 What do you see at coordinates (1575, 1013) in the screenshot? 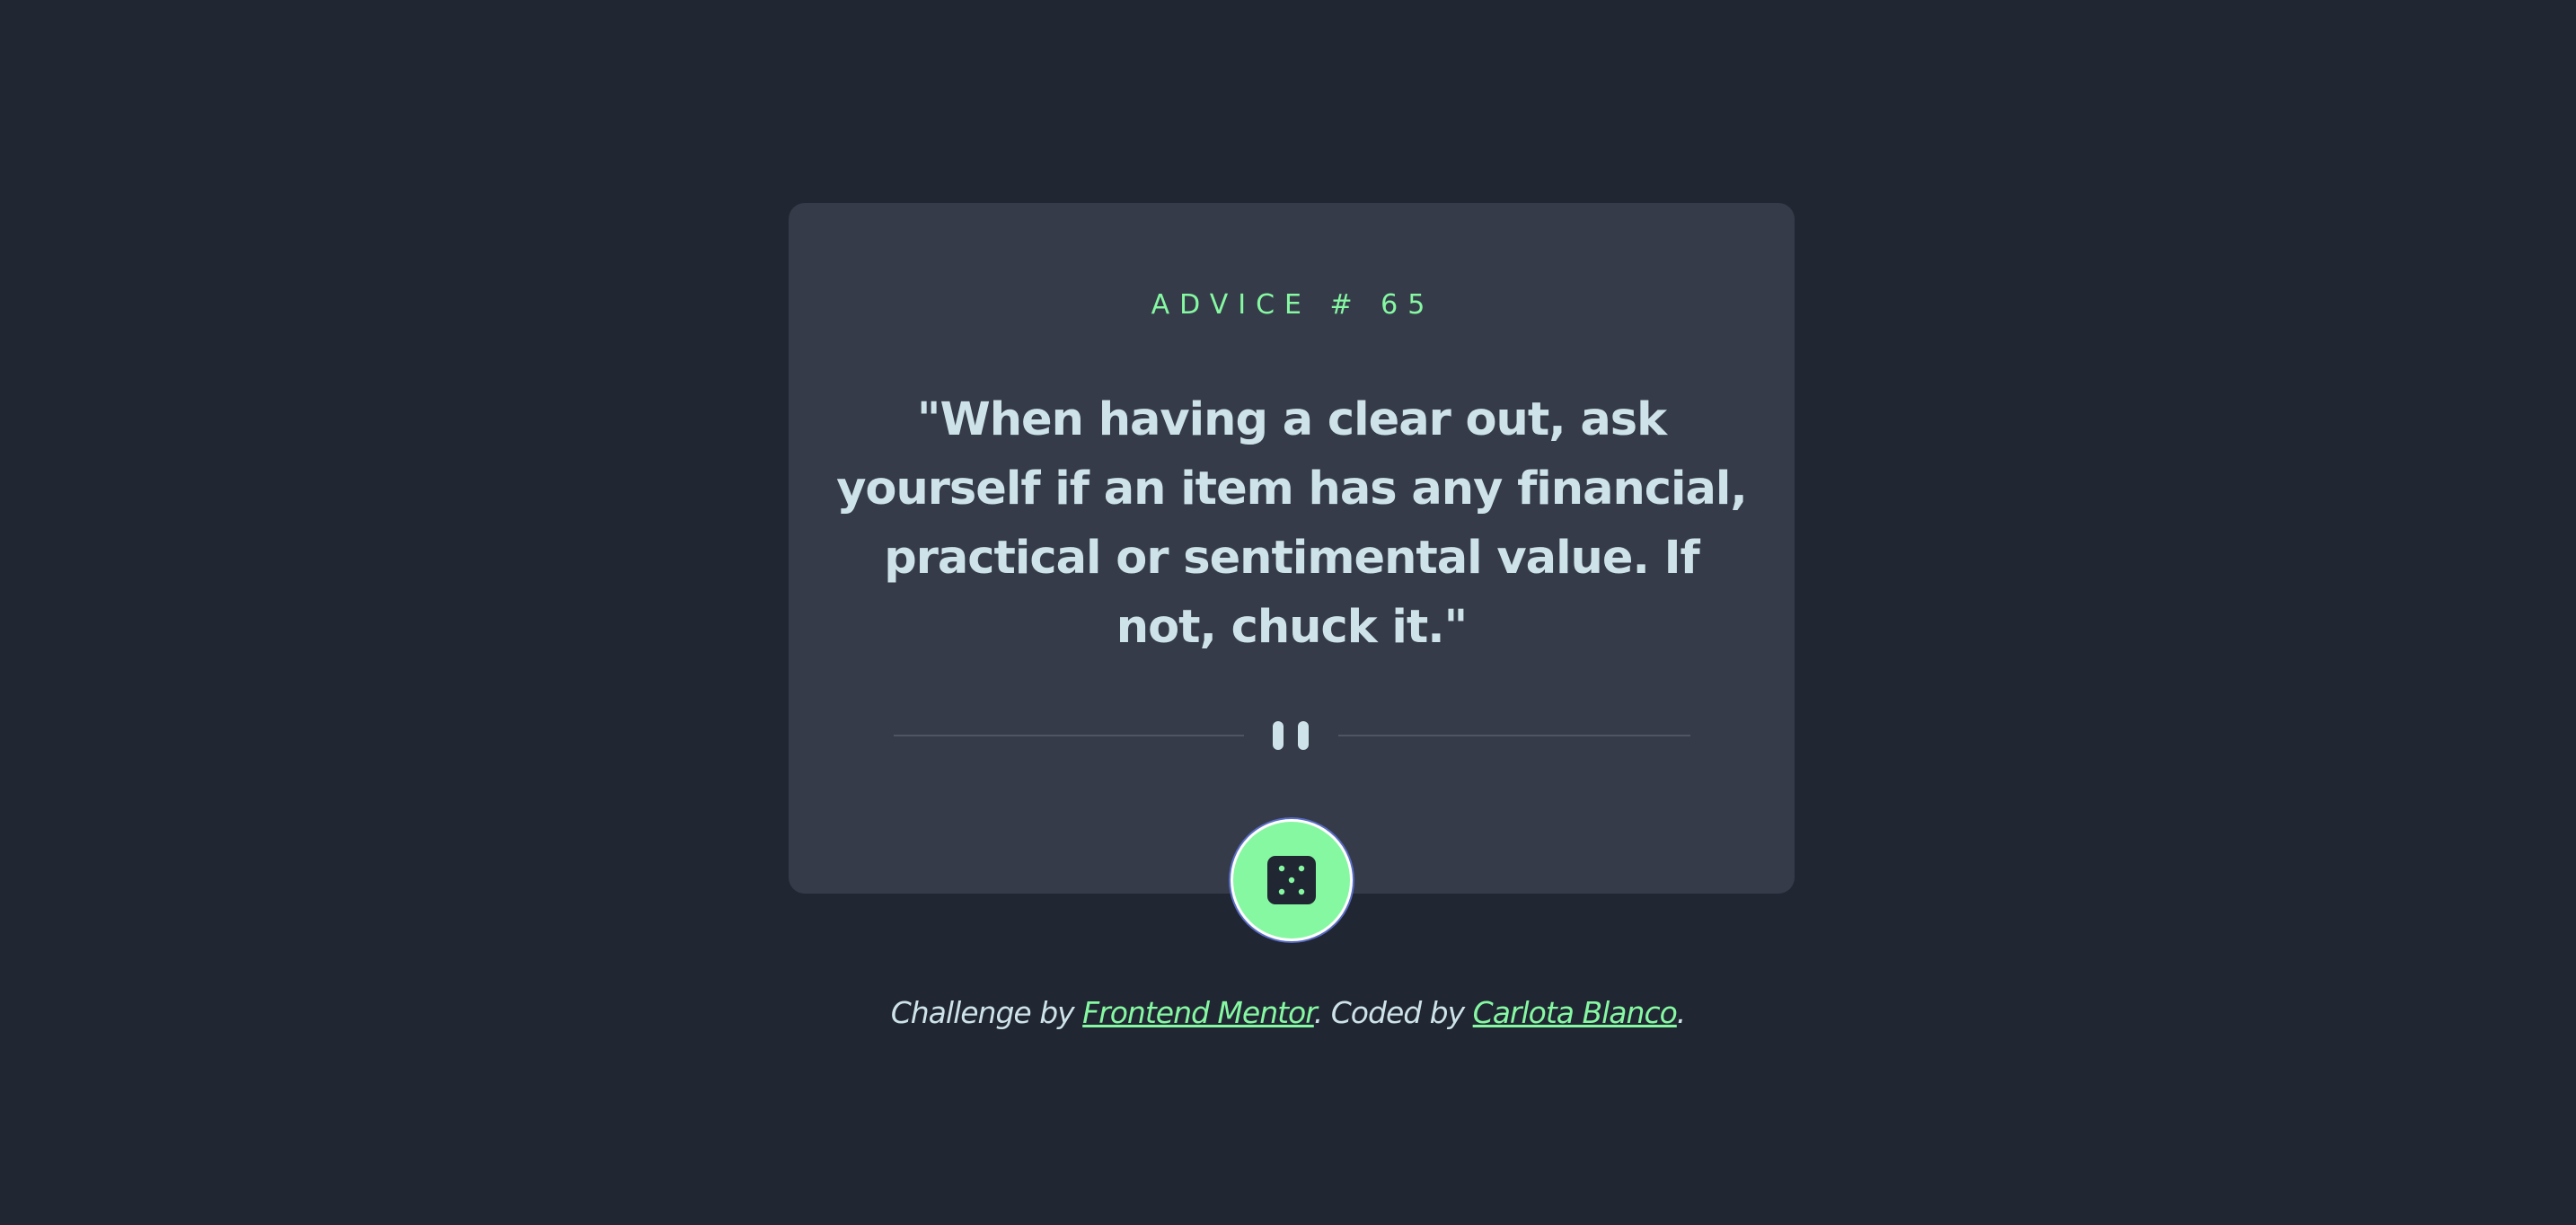
I see `author-link: Carlota Blanco` at bounding box center [1575, 1013].